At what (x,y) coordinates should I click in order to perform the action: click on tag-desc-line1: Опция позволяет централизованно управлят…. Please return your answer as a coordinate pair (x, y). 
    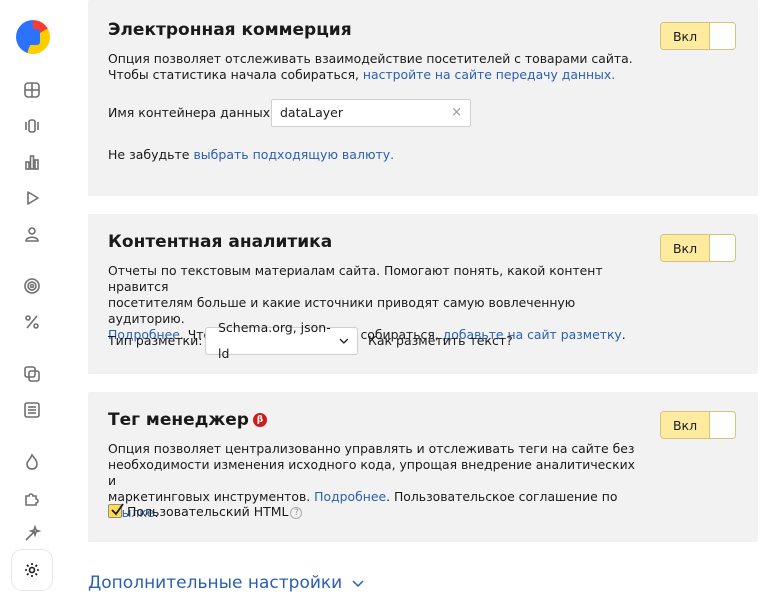
    Looking at the image, I should click on (371, 448).